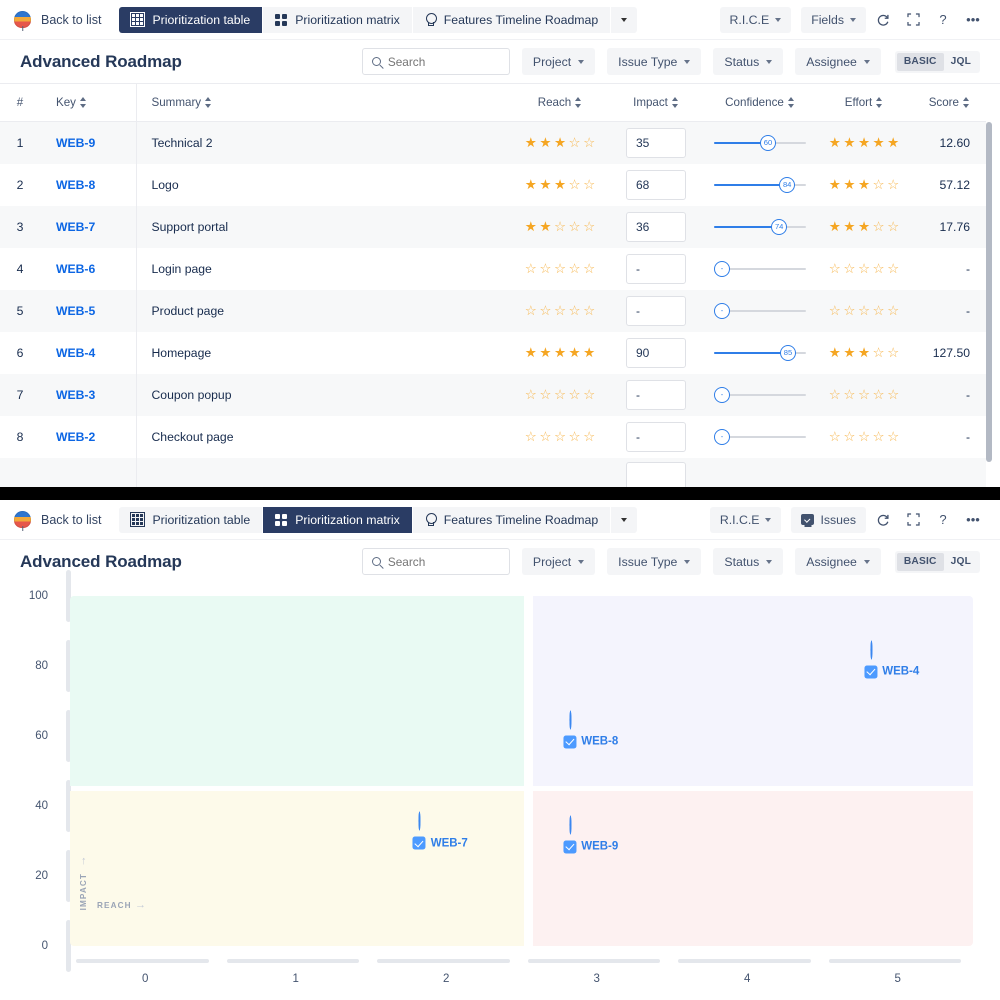 Image resolution: width=1000 pixels, height=1000 pixels. I want to click on star-5: ★, so click(893, 143).